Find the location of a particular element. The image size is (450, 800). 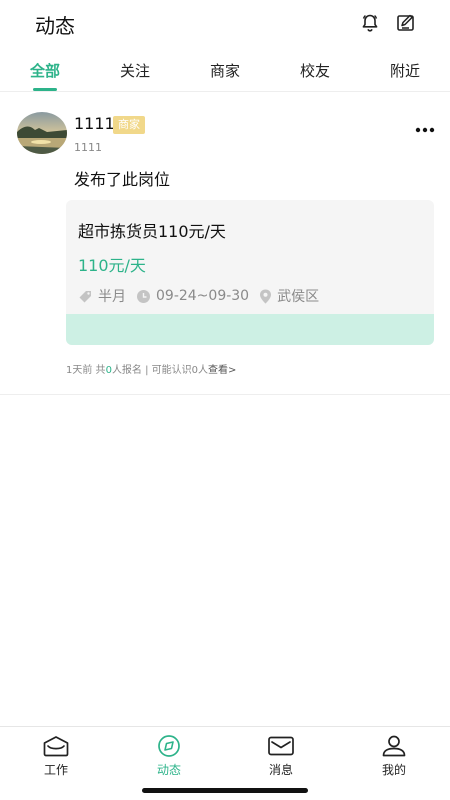

tab-merchants: 商家 is located at coordinates (225, 70).